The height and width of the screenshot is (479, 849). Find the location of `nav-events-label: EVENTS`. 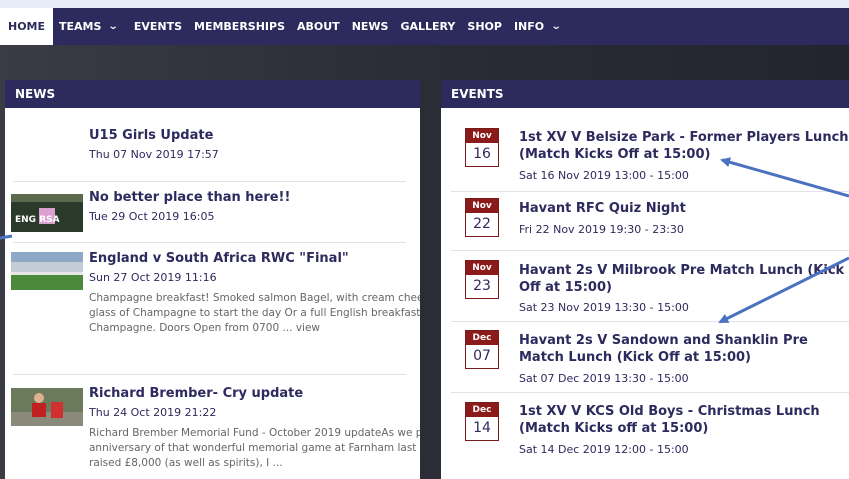

nav-events-label: EVENTS is located at coordinates (158, 26).